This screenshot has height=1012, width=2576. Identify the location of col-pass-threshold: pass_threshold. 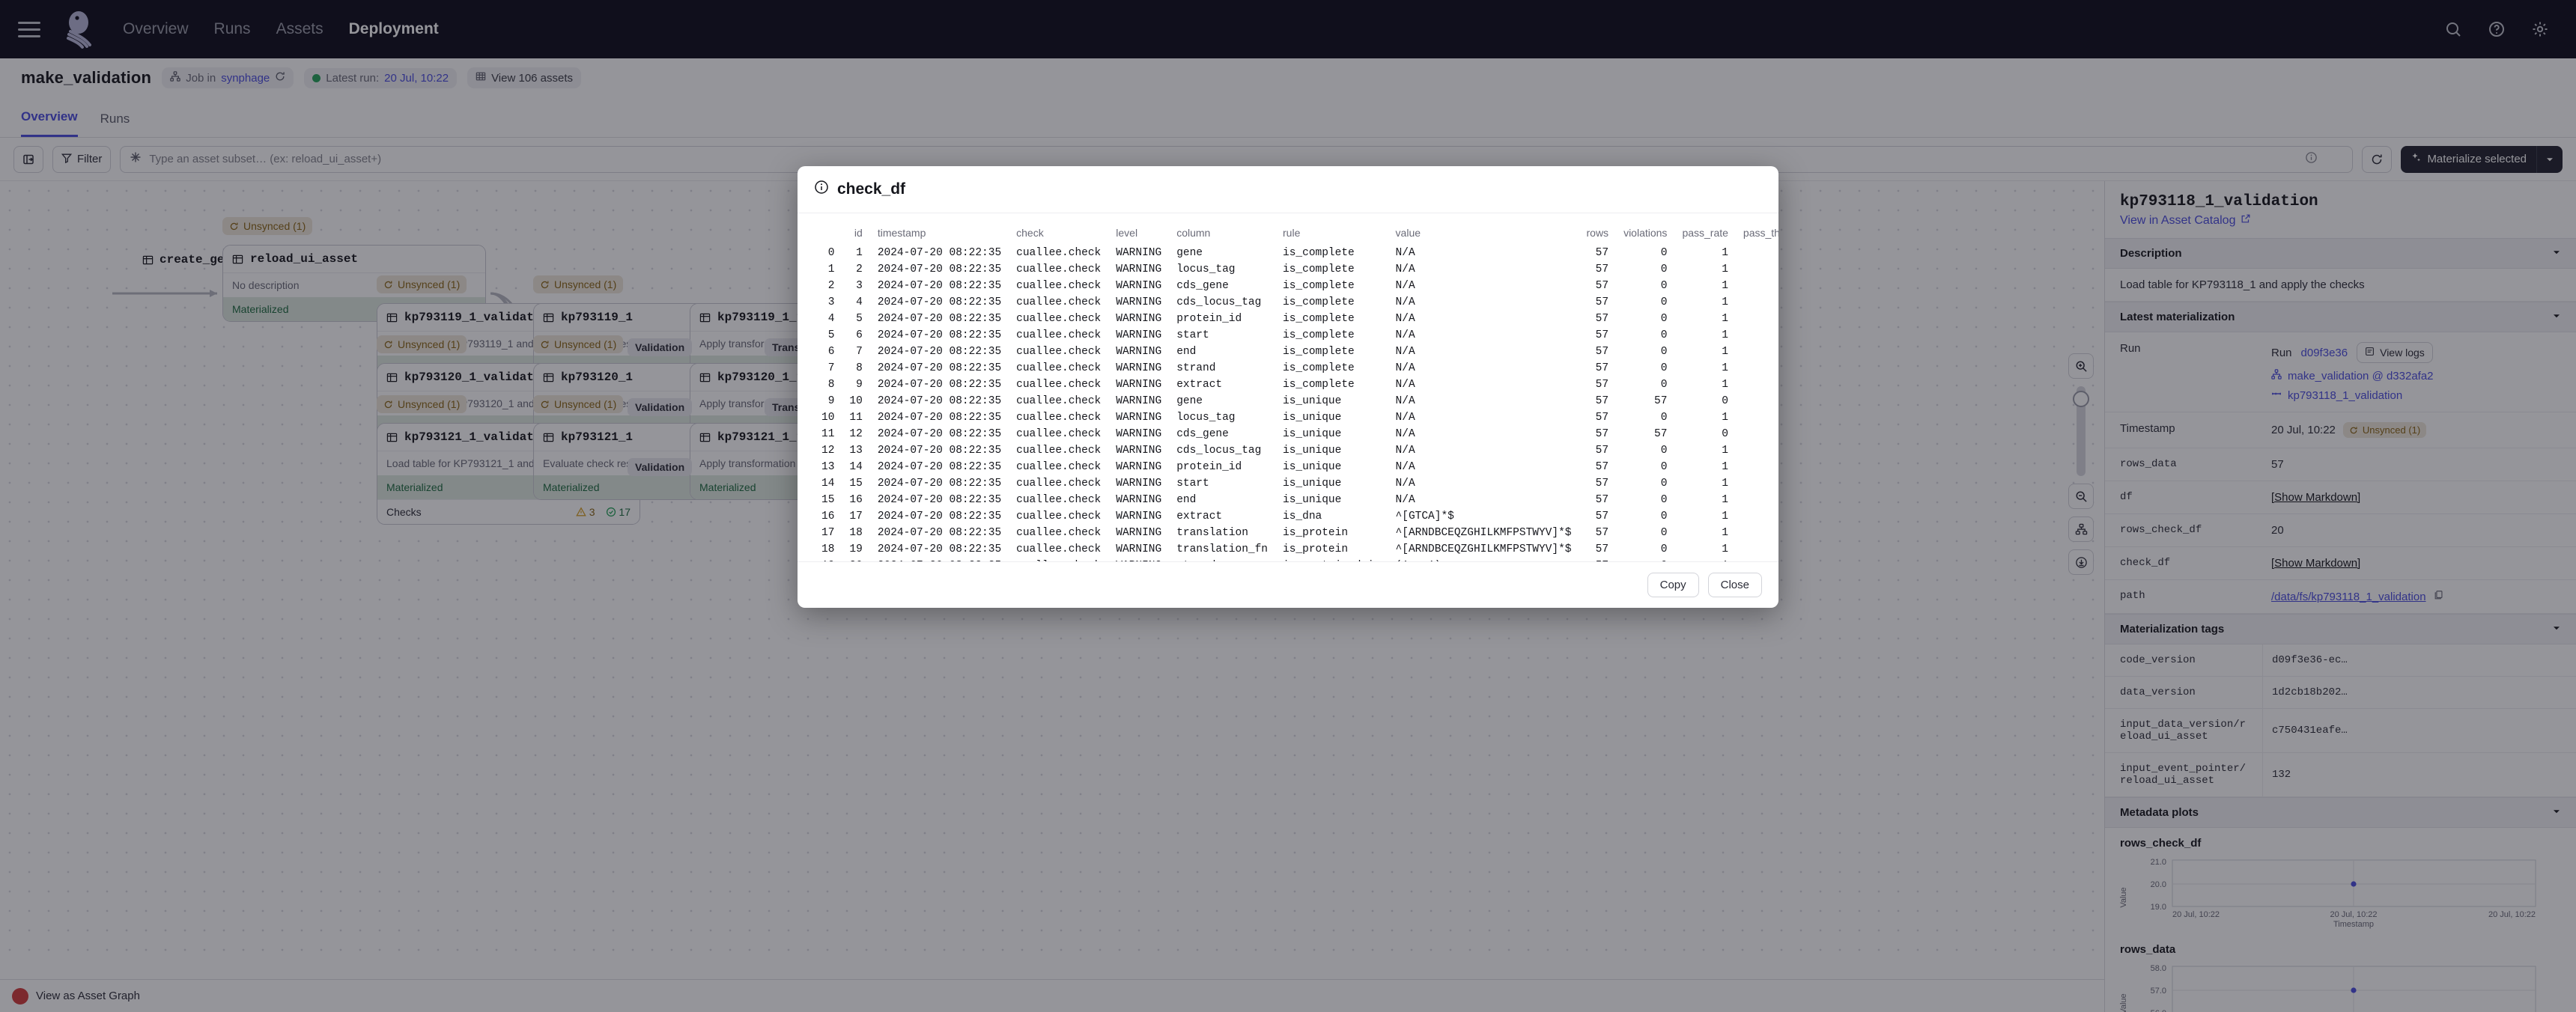
(1760, 233).